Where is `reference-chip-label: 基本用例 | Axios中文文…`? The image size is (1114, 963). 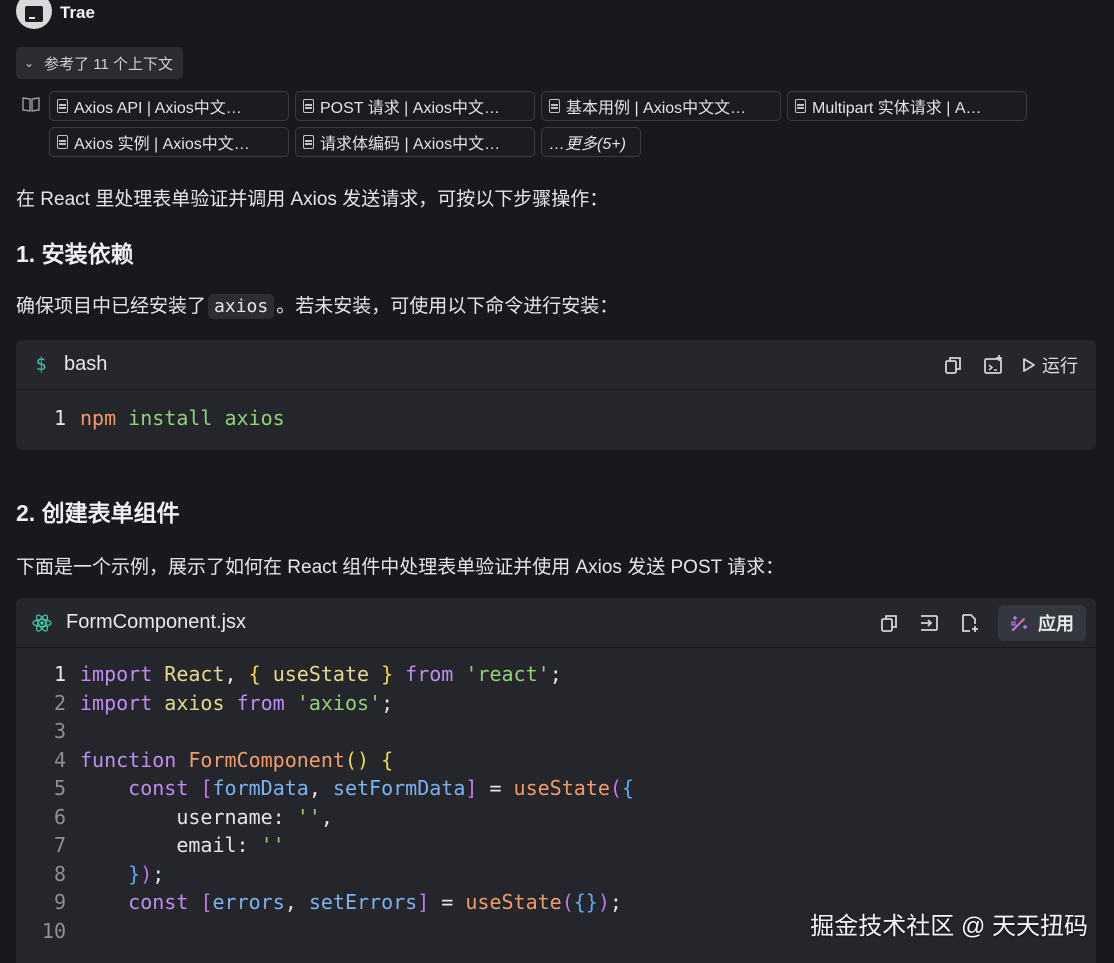 reference-chip-label: 基本用例 | Axios中文文… is located at coordinates (656, 108).